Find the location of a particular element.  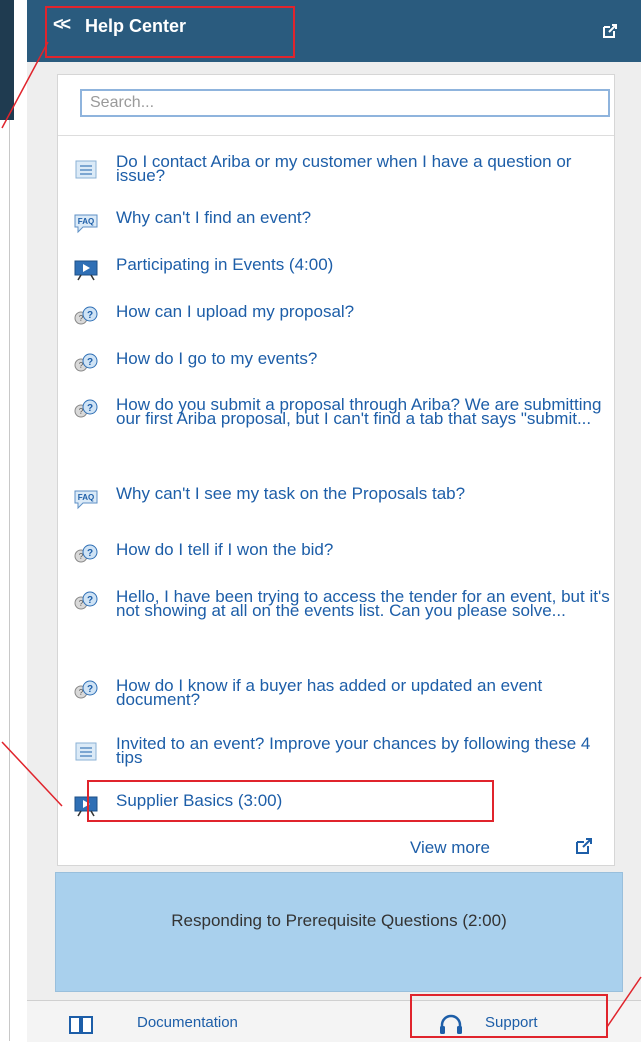

help-item-text: How do I tell if I won the bid? is located at coordinates (225, 549).